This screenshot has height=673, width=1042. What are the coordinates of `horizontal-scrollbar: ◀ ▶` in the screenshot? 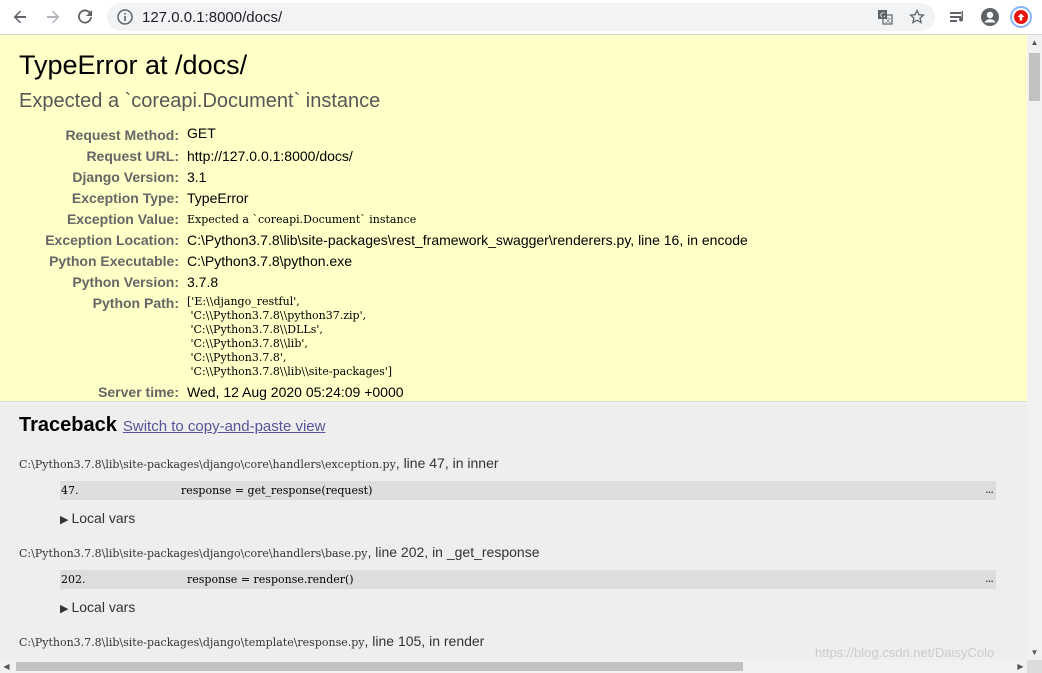 It's located at (513, 666).